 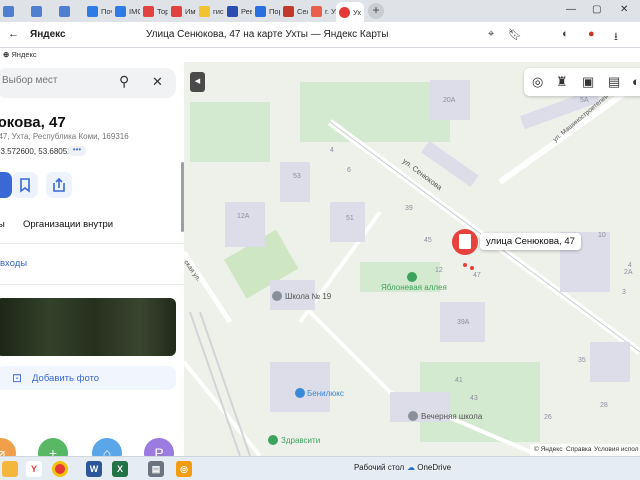 I want to click on building-number: 28, so click(x=604, y=405).